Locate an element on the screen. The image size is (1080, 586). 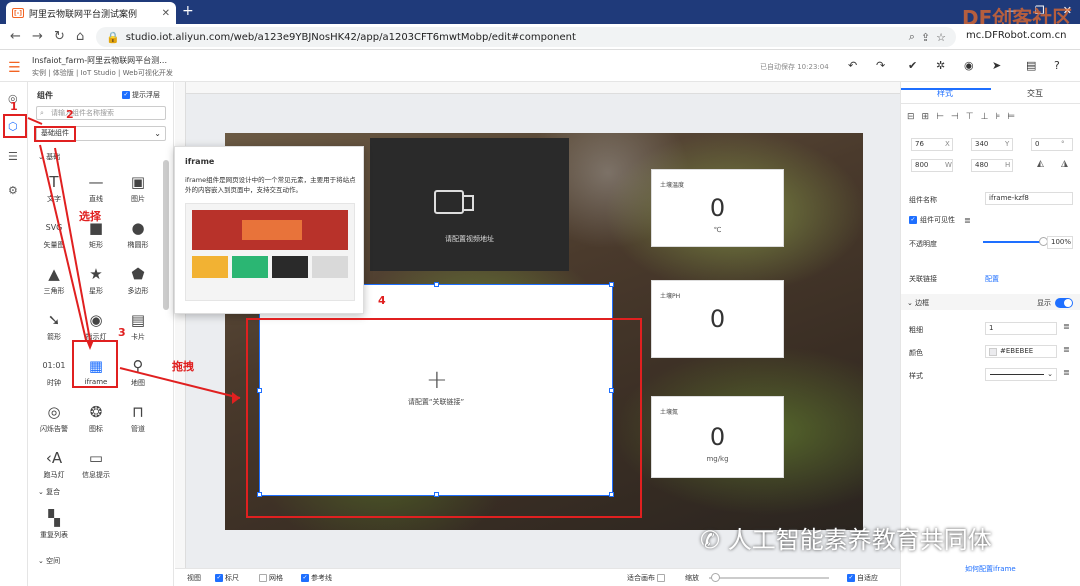
fit-label: 适合画布 is located at coordinates (641, 578).